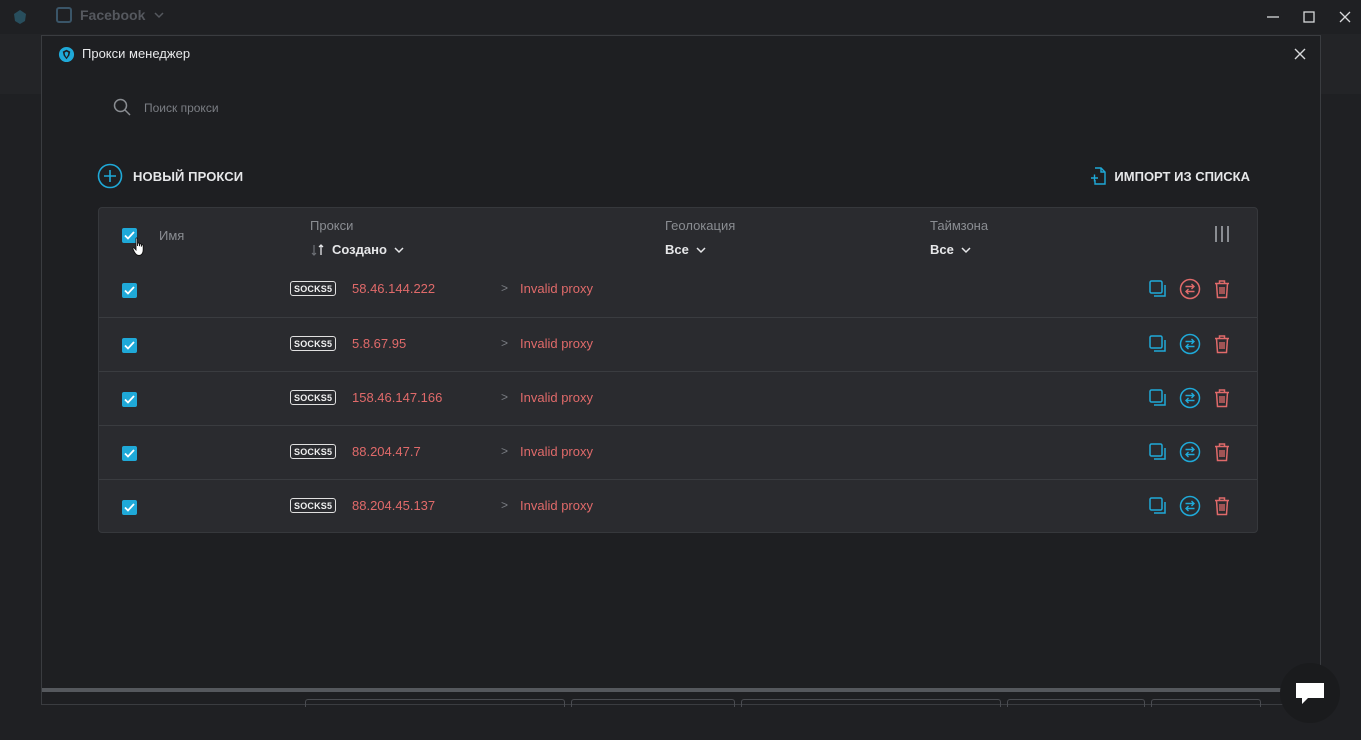 This screenshot has width=1361, height=740. Describe the element at coordinates (1273, 17) in the screenshot. I see `minimize-icon` at that location.